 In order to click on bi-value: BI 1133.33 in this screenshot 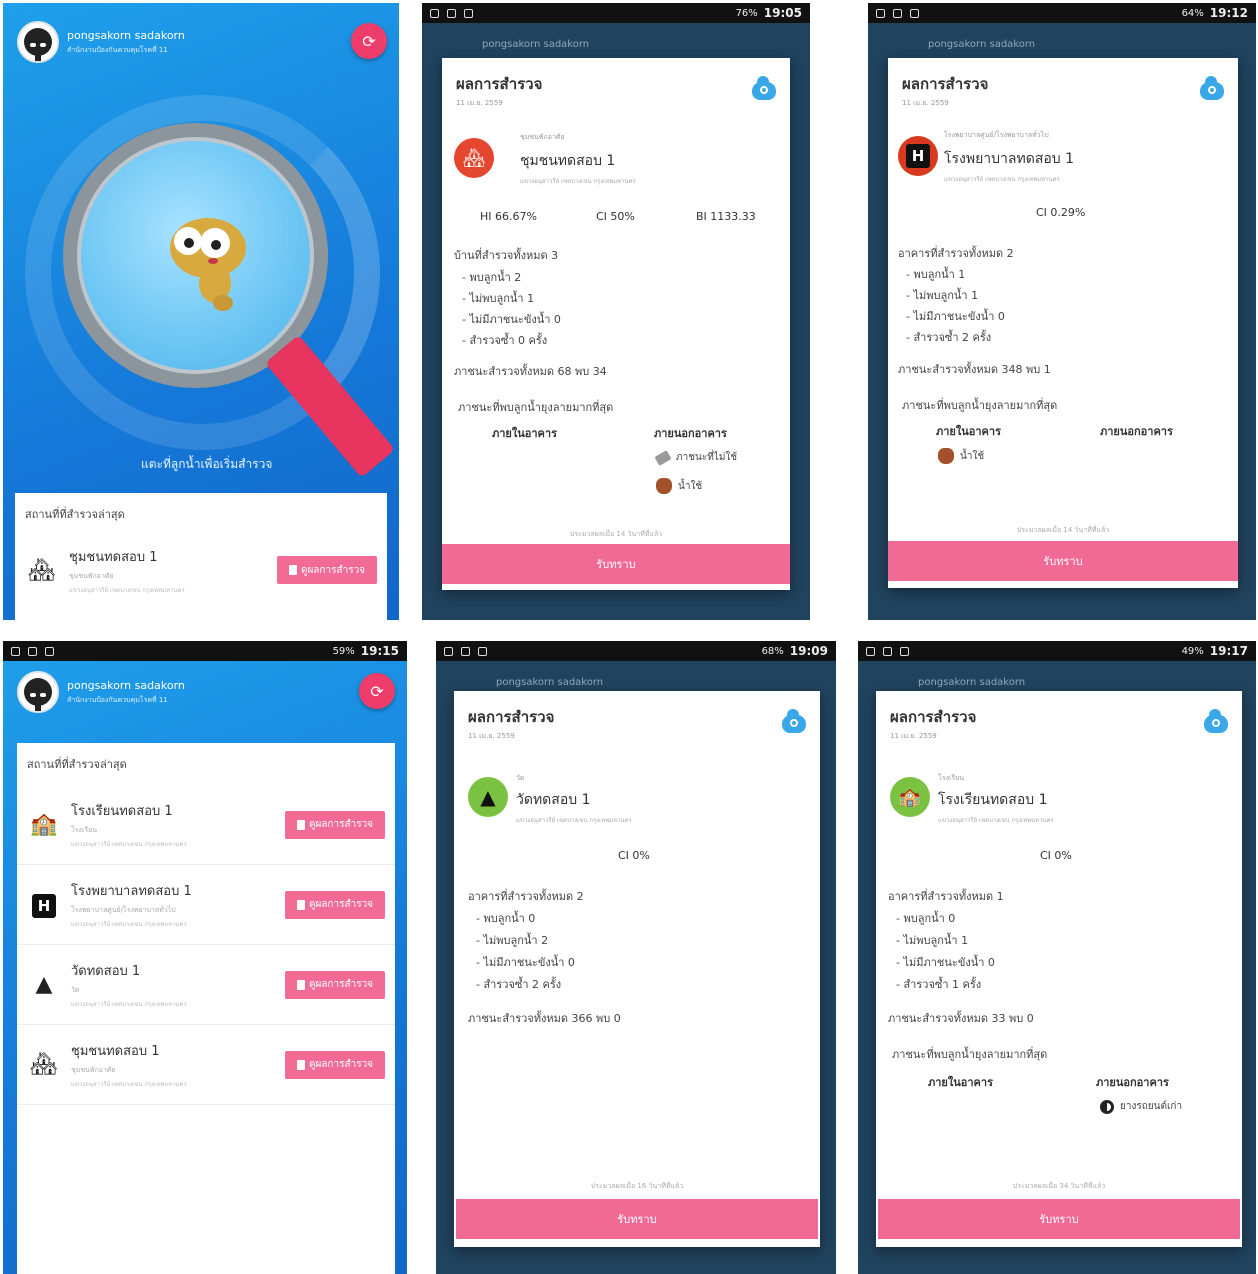, I will do `click(726, 216)`.